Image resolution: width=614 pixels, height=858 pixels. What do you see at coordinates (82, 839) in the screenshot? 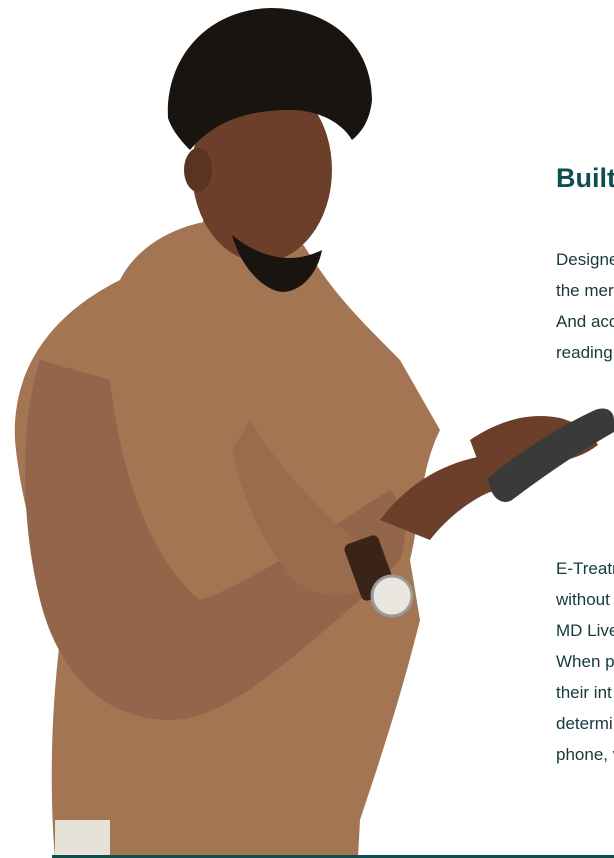
I see `pants` at bounding box center [82, 839].